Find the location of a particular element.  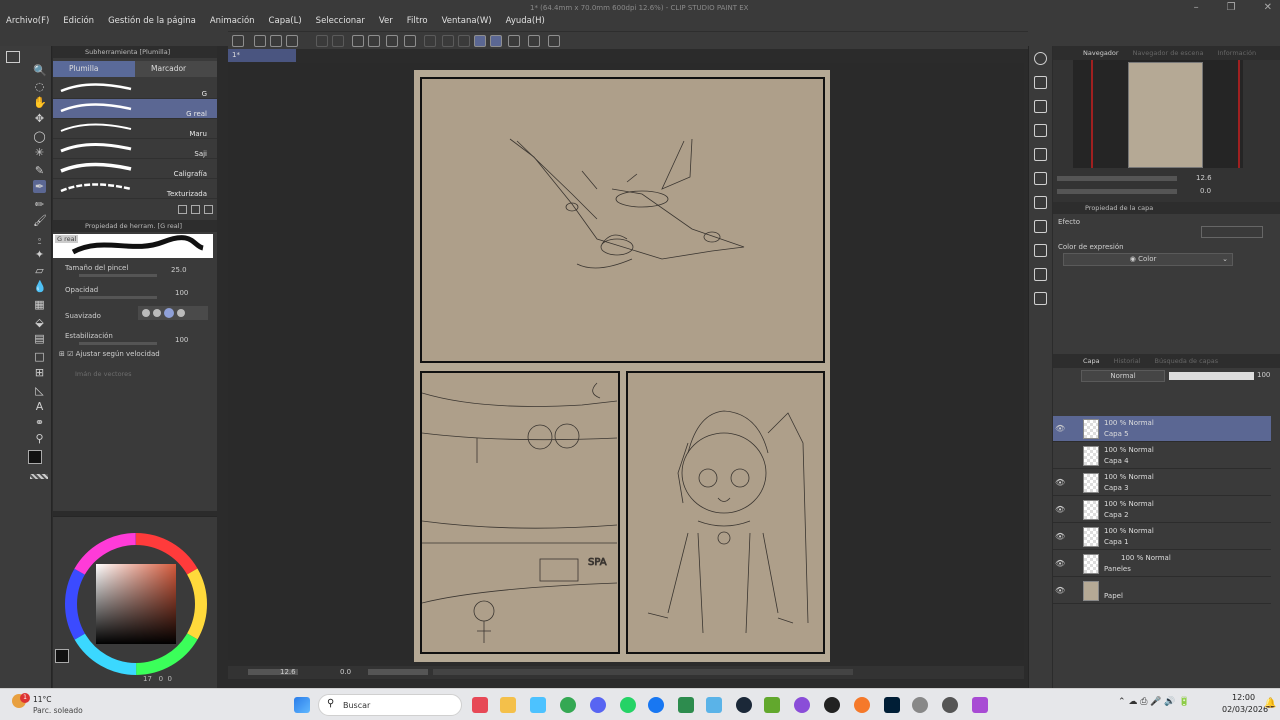

help-icon is located at coordinates (554, 41).